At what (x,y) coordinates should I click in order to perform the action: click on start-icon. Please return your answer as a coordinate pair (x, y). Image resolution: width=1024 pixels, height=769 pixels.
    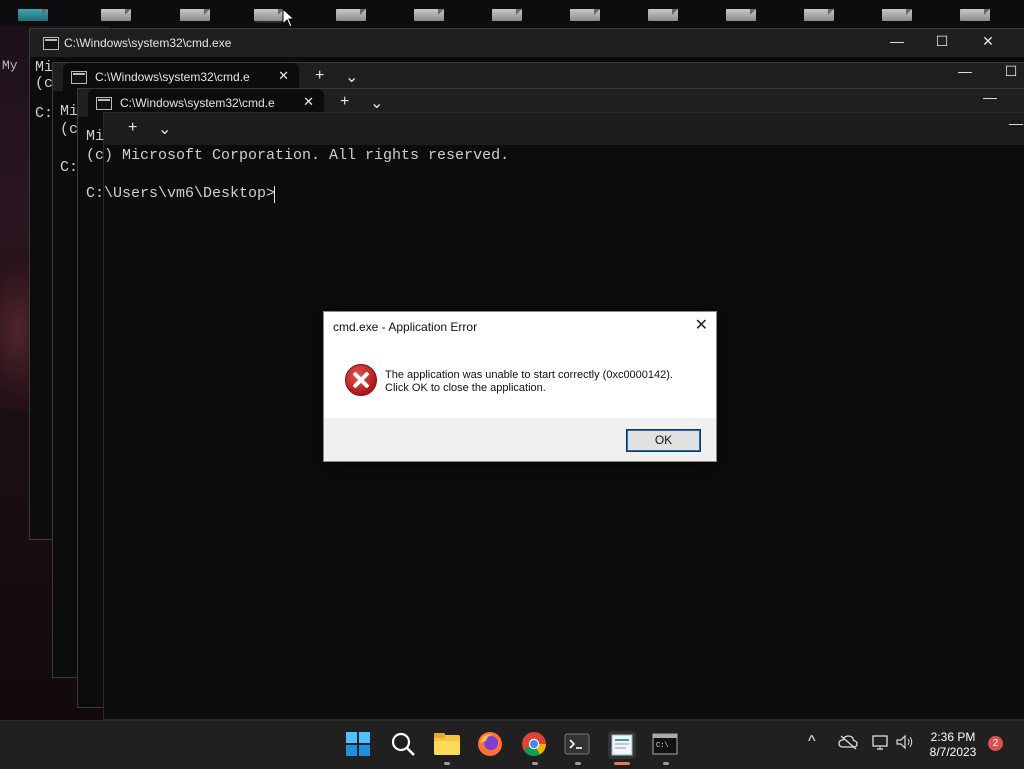
    Looking at the image, I should click on (359, 745).